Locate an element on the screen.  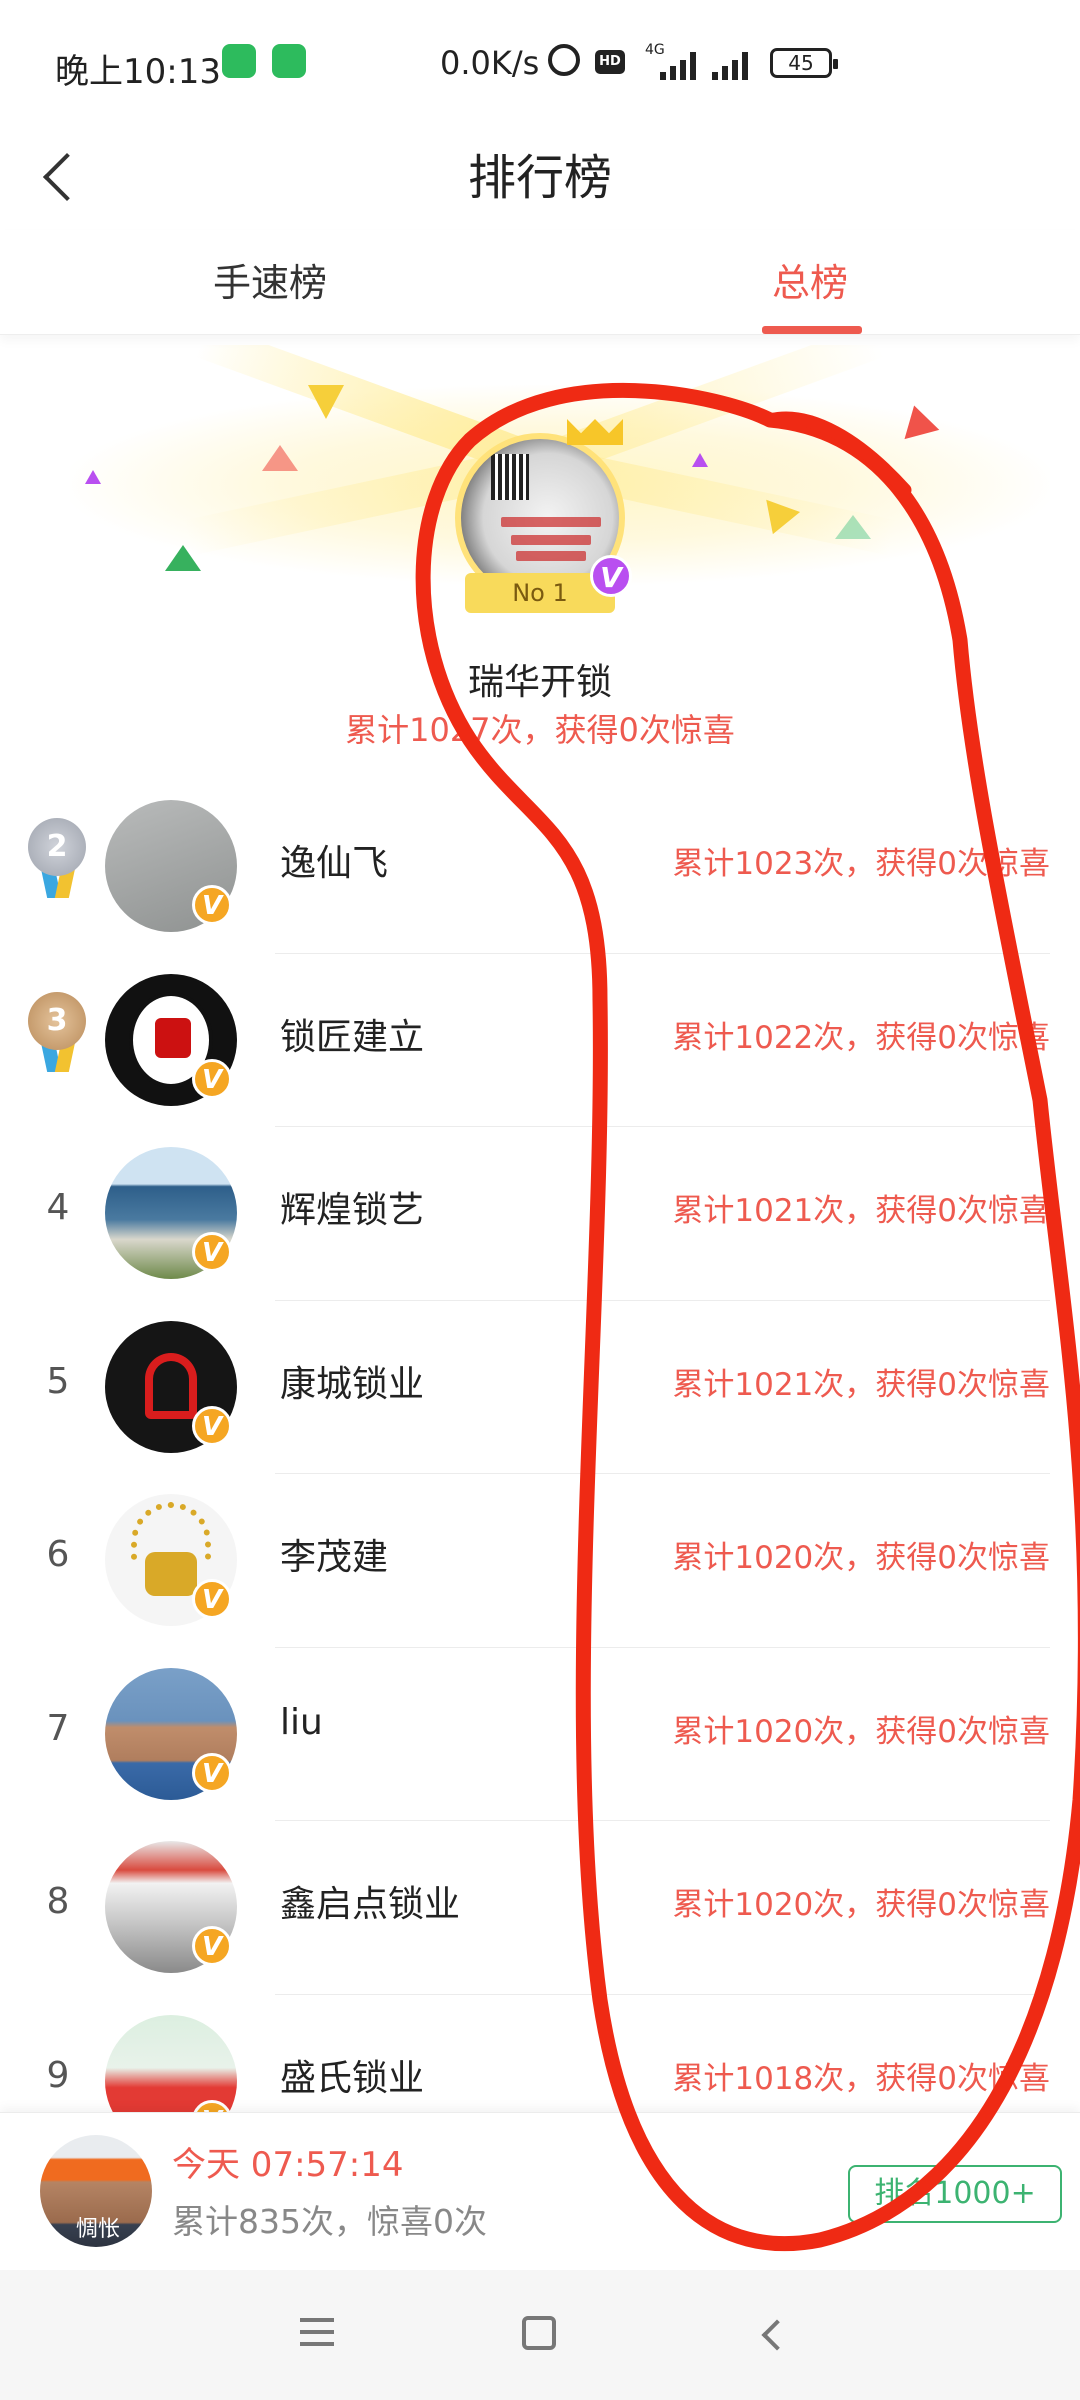
top-rank-name: 瑞华开锁 is located at coordinates (539, 682).